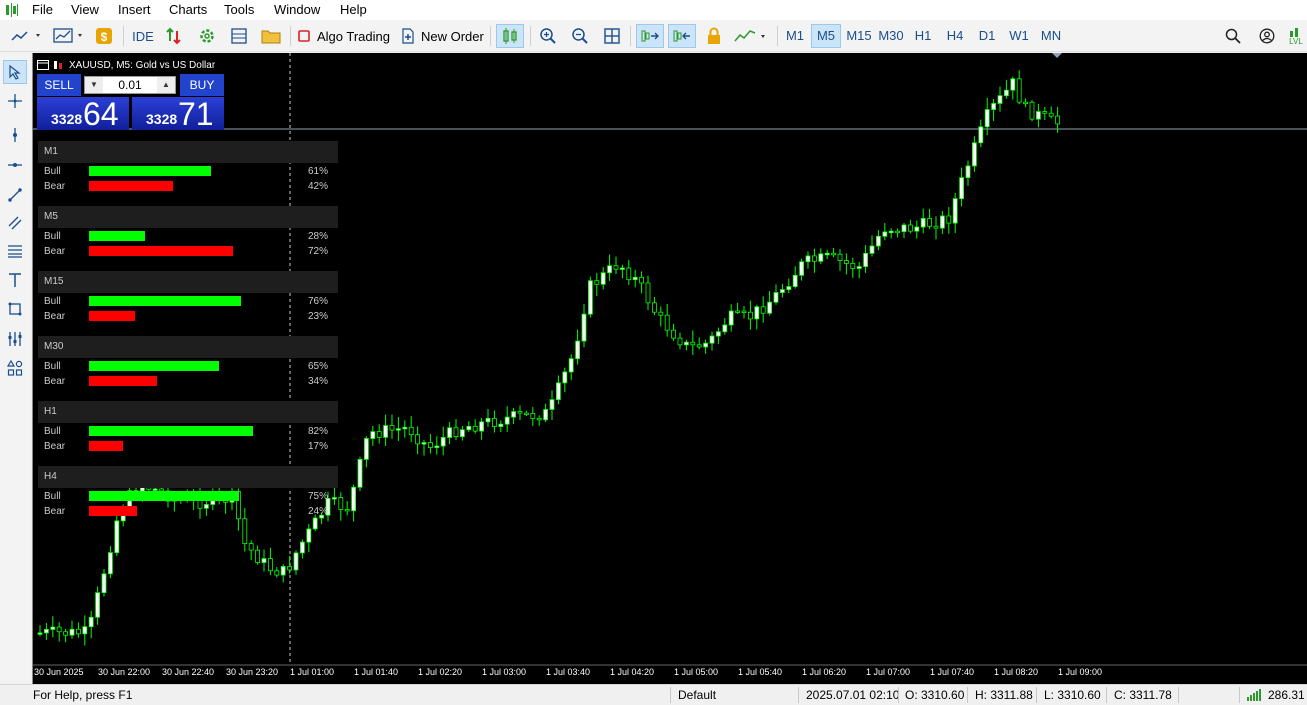  What do you see at coordinates (85, 9) in the screenshot?
I see `menu-view: View` at bounding box center [85, 9].